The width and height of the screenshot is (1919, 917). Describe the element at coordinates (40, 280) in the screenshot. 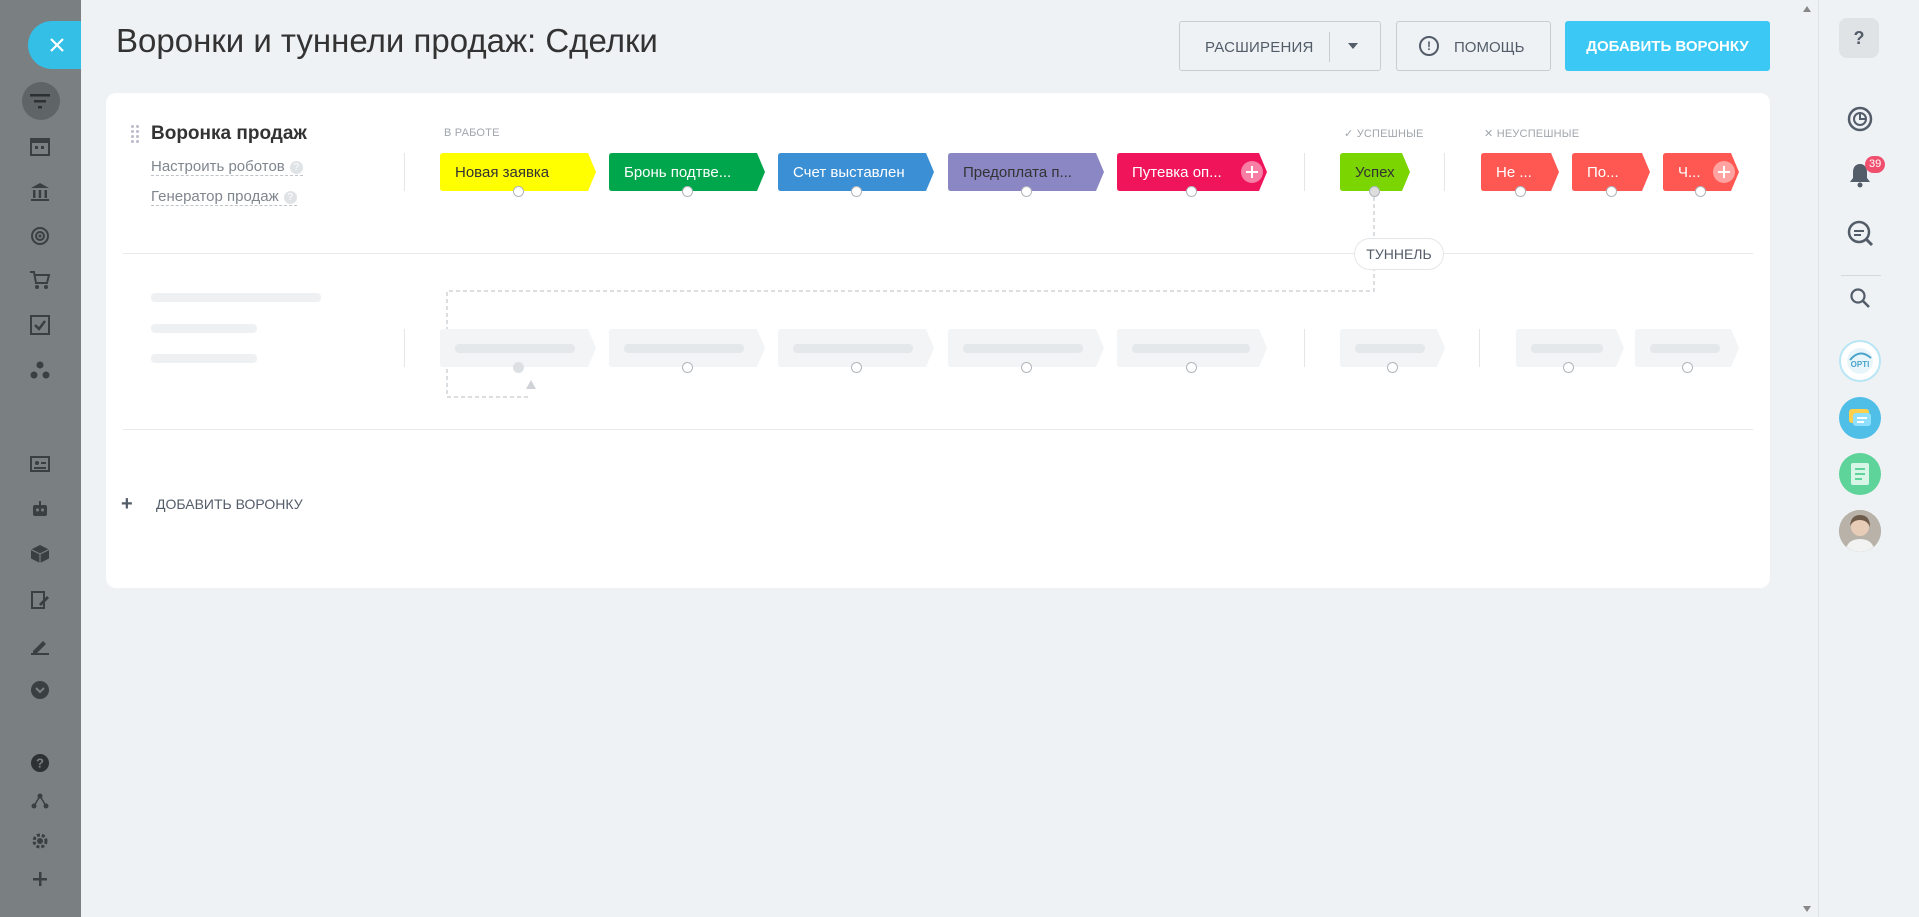

I see `cart-icon` at that location.